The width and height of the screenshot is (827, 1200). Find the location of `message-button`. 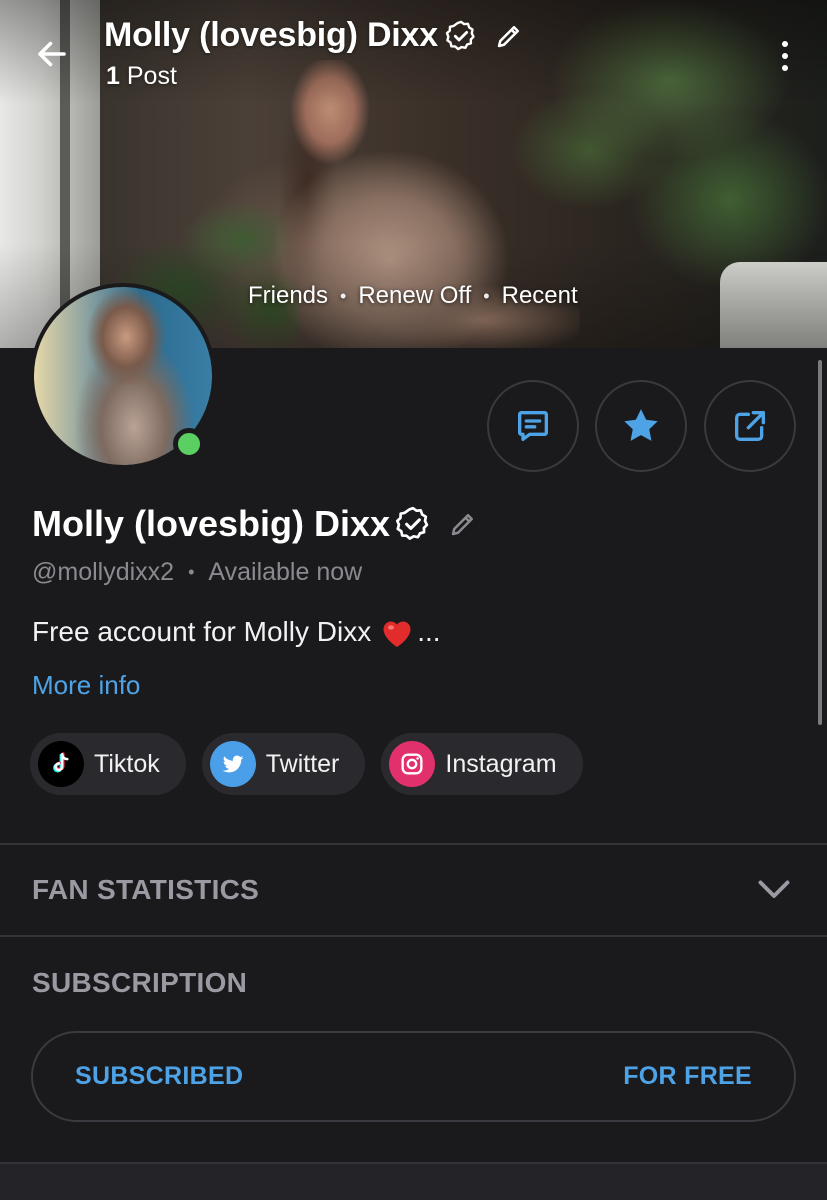

message-button is located at coordinates (533, 426).